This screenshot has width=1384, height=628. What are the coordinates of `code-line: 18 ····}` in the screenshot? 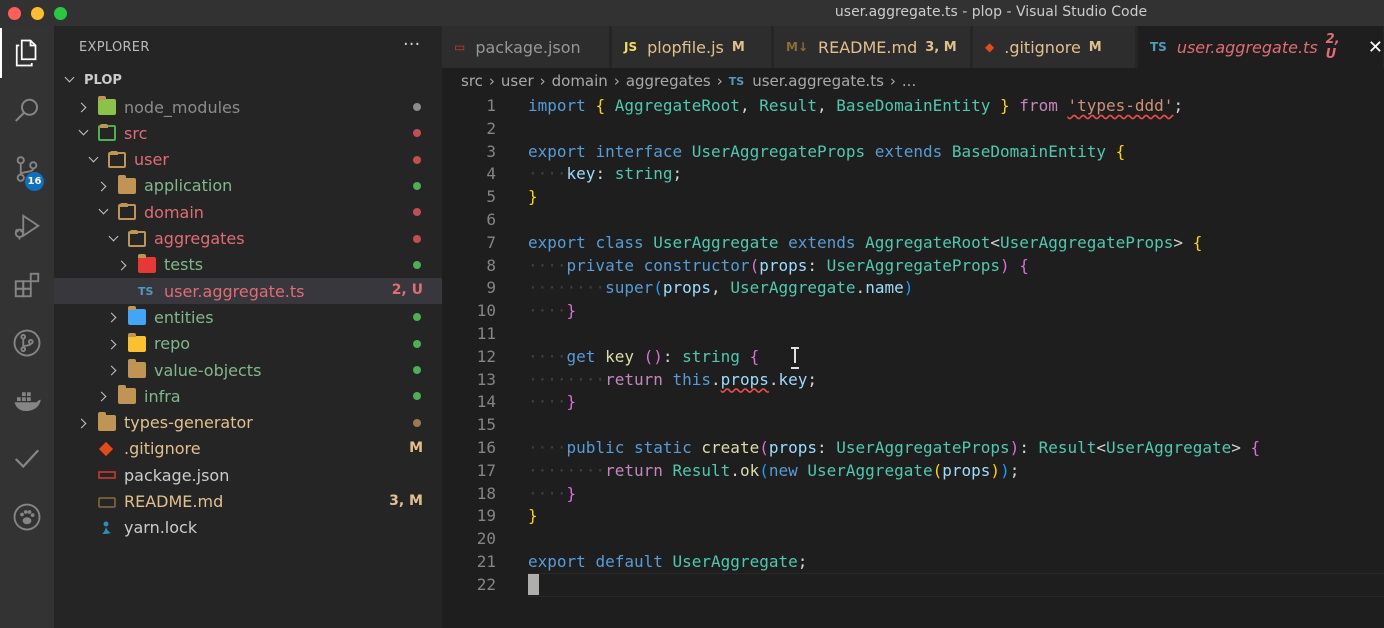 It's located at (913, 493).